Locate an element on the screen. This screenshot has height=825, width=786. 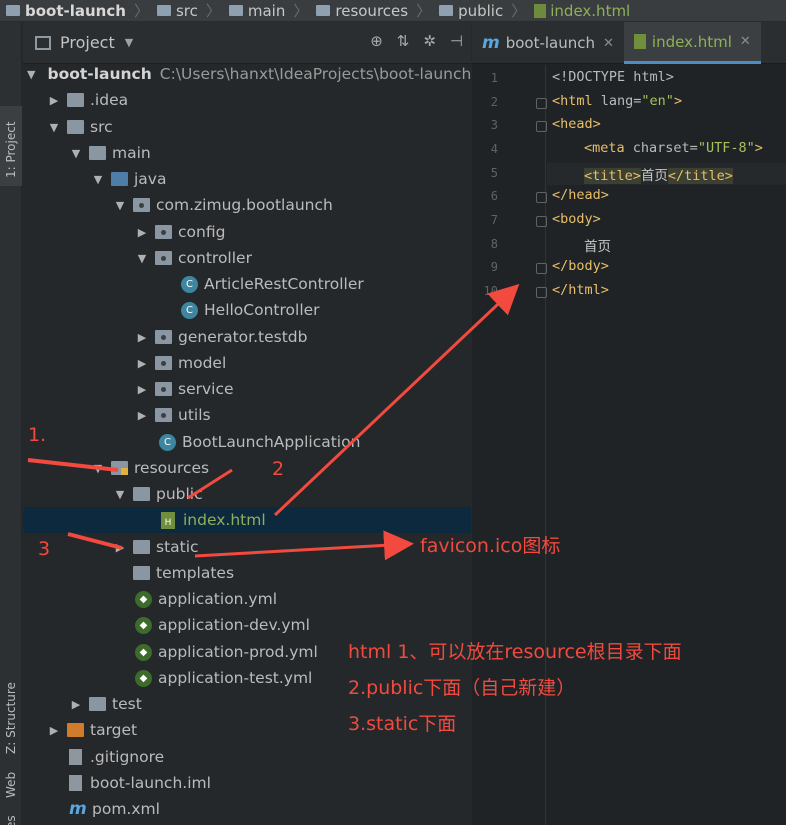
breadcrumb-item-project: boot-launch 〉 is located at coordinates (77, 10).